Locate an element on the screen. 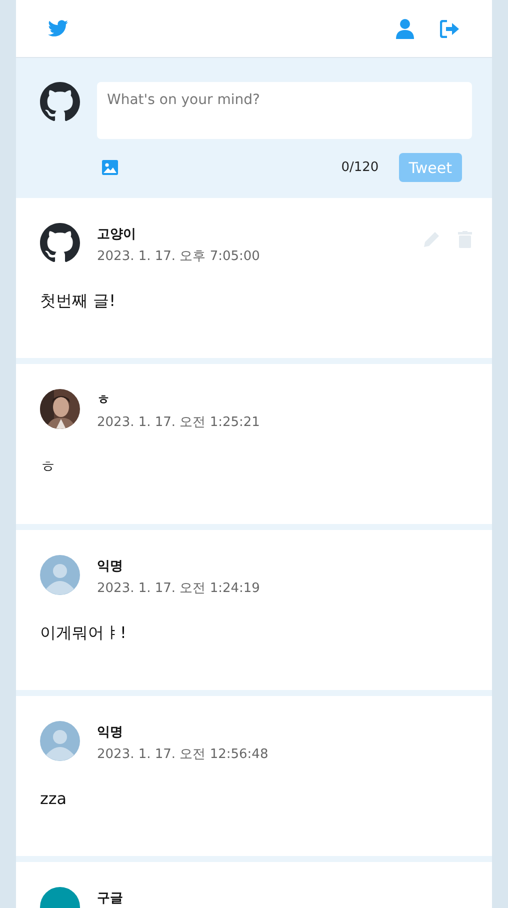  author-name: 고양이 is located at coordinates (117, 234).